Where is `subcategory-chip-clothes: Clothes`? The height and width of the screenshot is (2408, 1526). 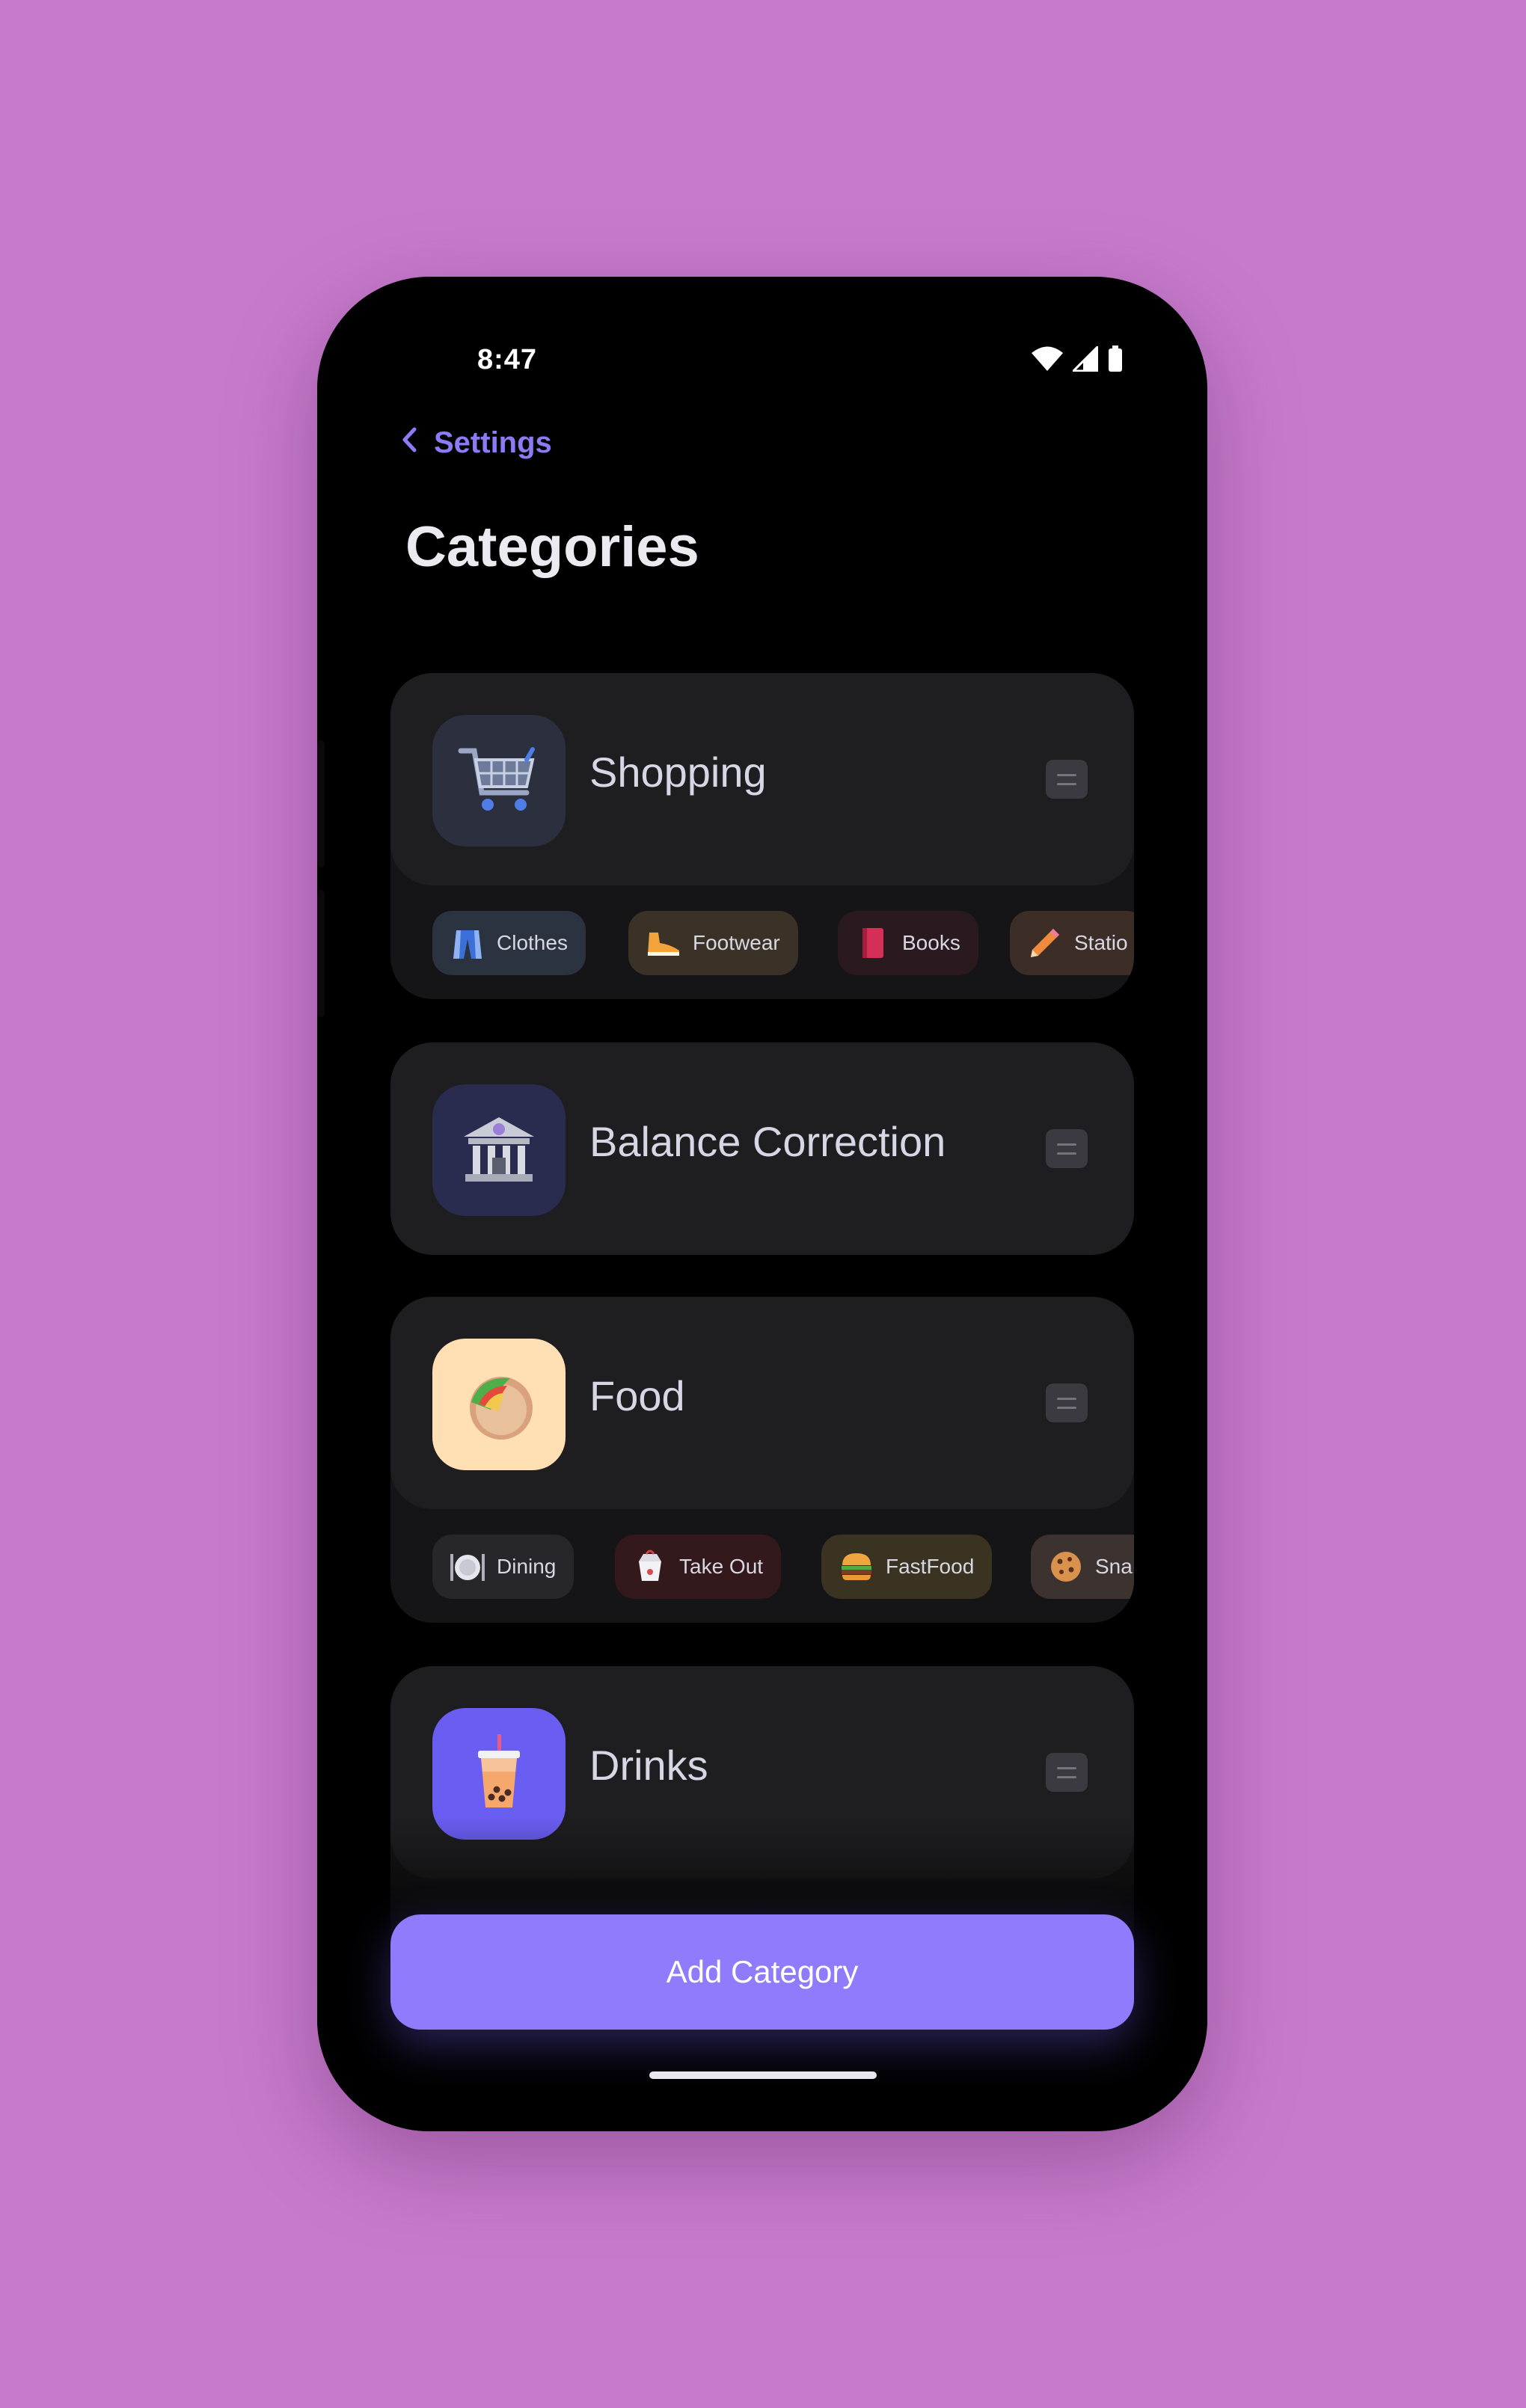 subcategory-chip-clothes: Clothes is located at coordinates (509, 943).